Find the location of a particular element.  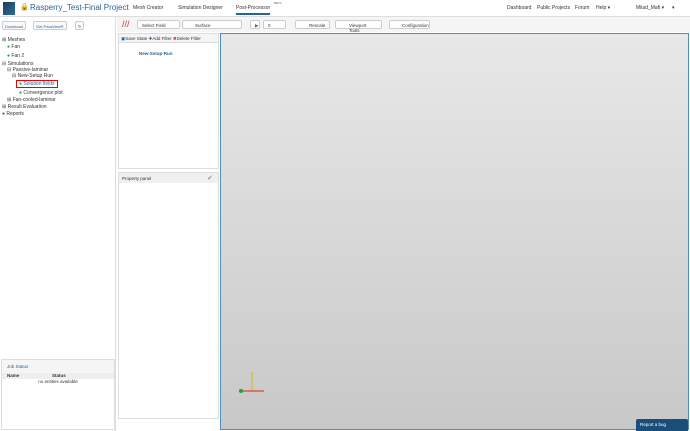

paraview-icon: /// is located at coordinates (126, 24).